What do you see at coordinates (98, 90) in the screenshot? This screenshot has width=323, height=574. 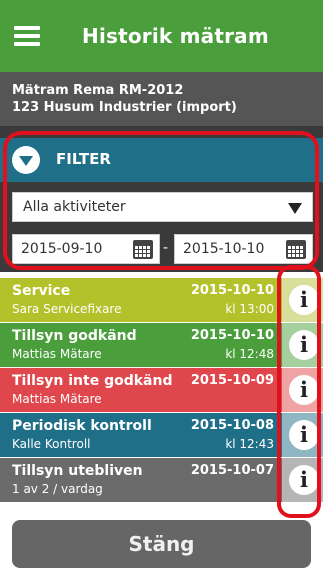 I see `device-name: Mätram Rema RM-2012` at bounding box center [98, 90].